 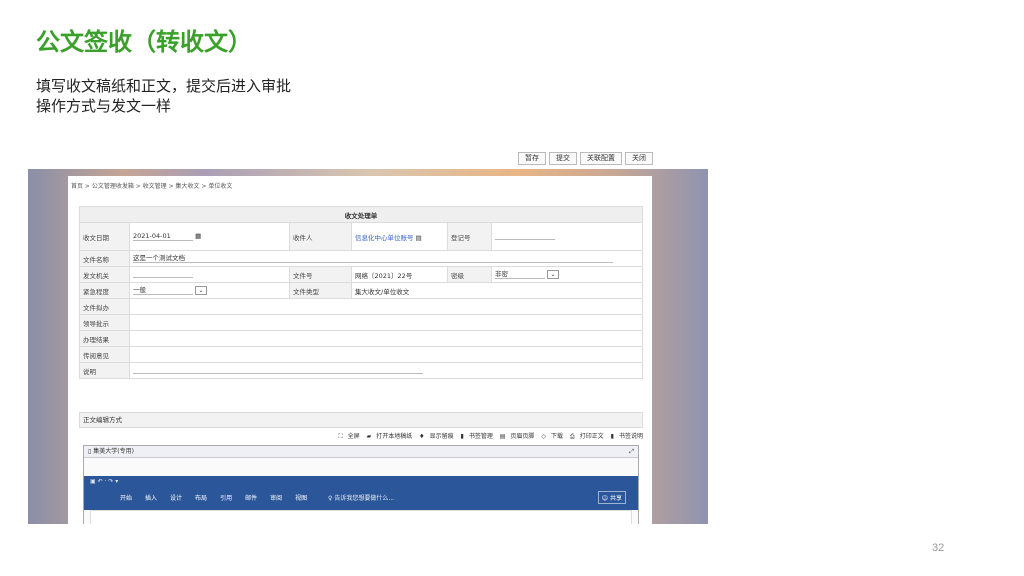 What do you see at coordinates (104, 306) in the screenshot?
I see `draft-label: 文件拟办` at bounding box center [104, 306].